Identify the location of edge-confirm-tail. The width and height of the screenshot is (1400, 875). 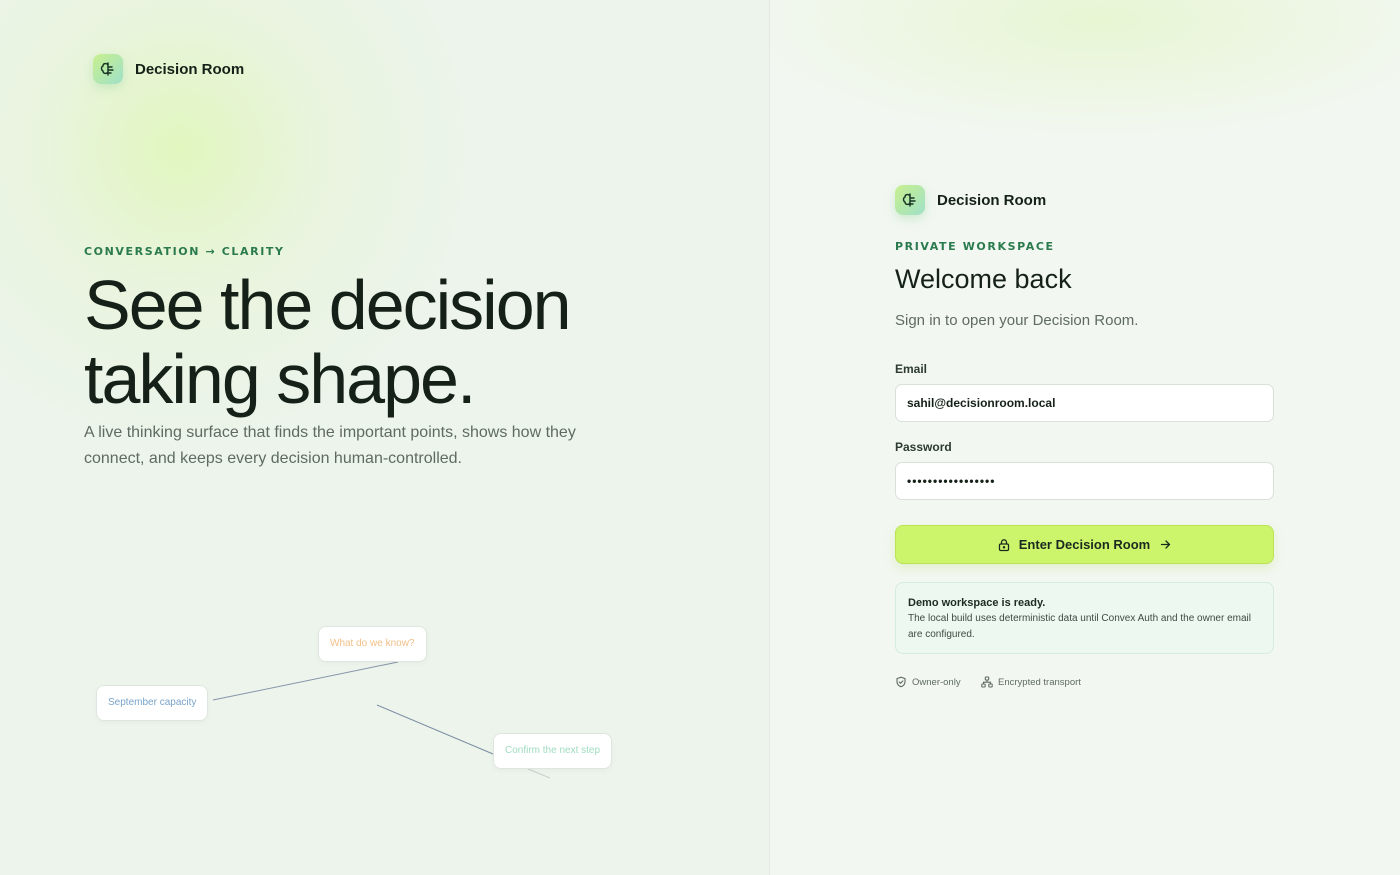
(539, 773).